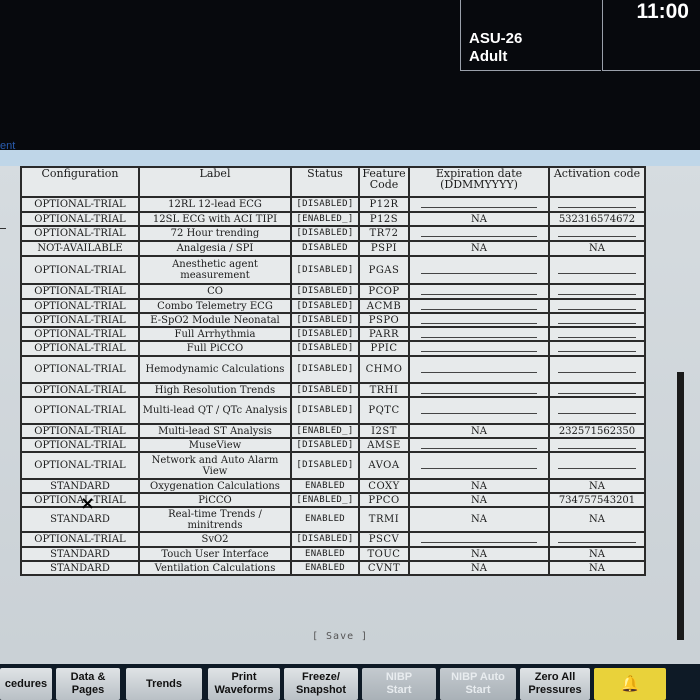 This screenshot has width=700, height=700. I want to click on left-menu-fragment: ent, so click(7, 146).